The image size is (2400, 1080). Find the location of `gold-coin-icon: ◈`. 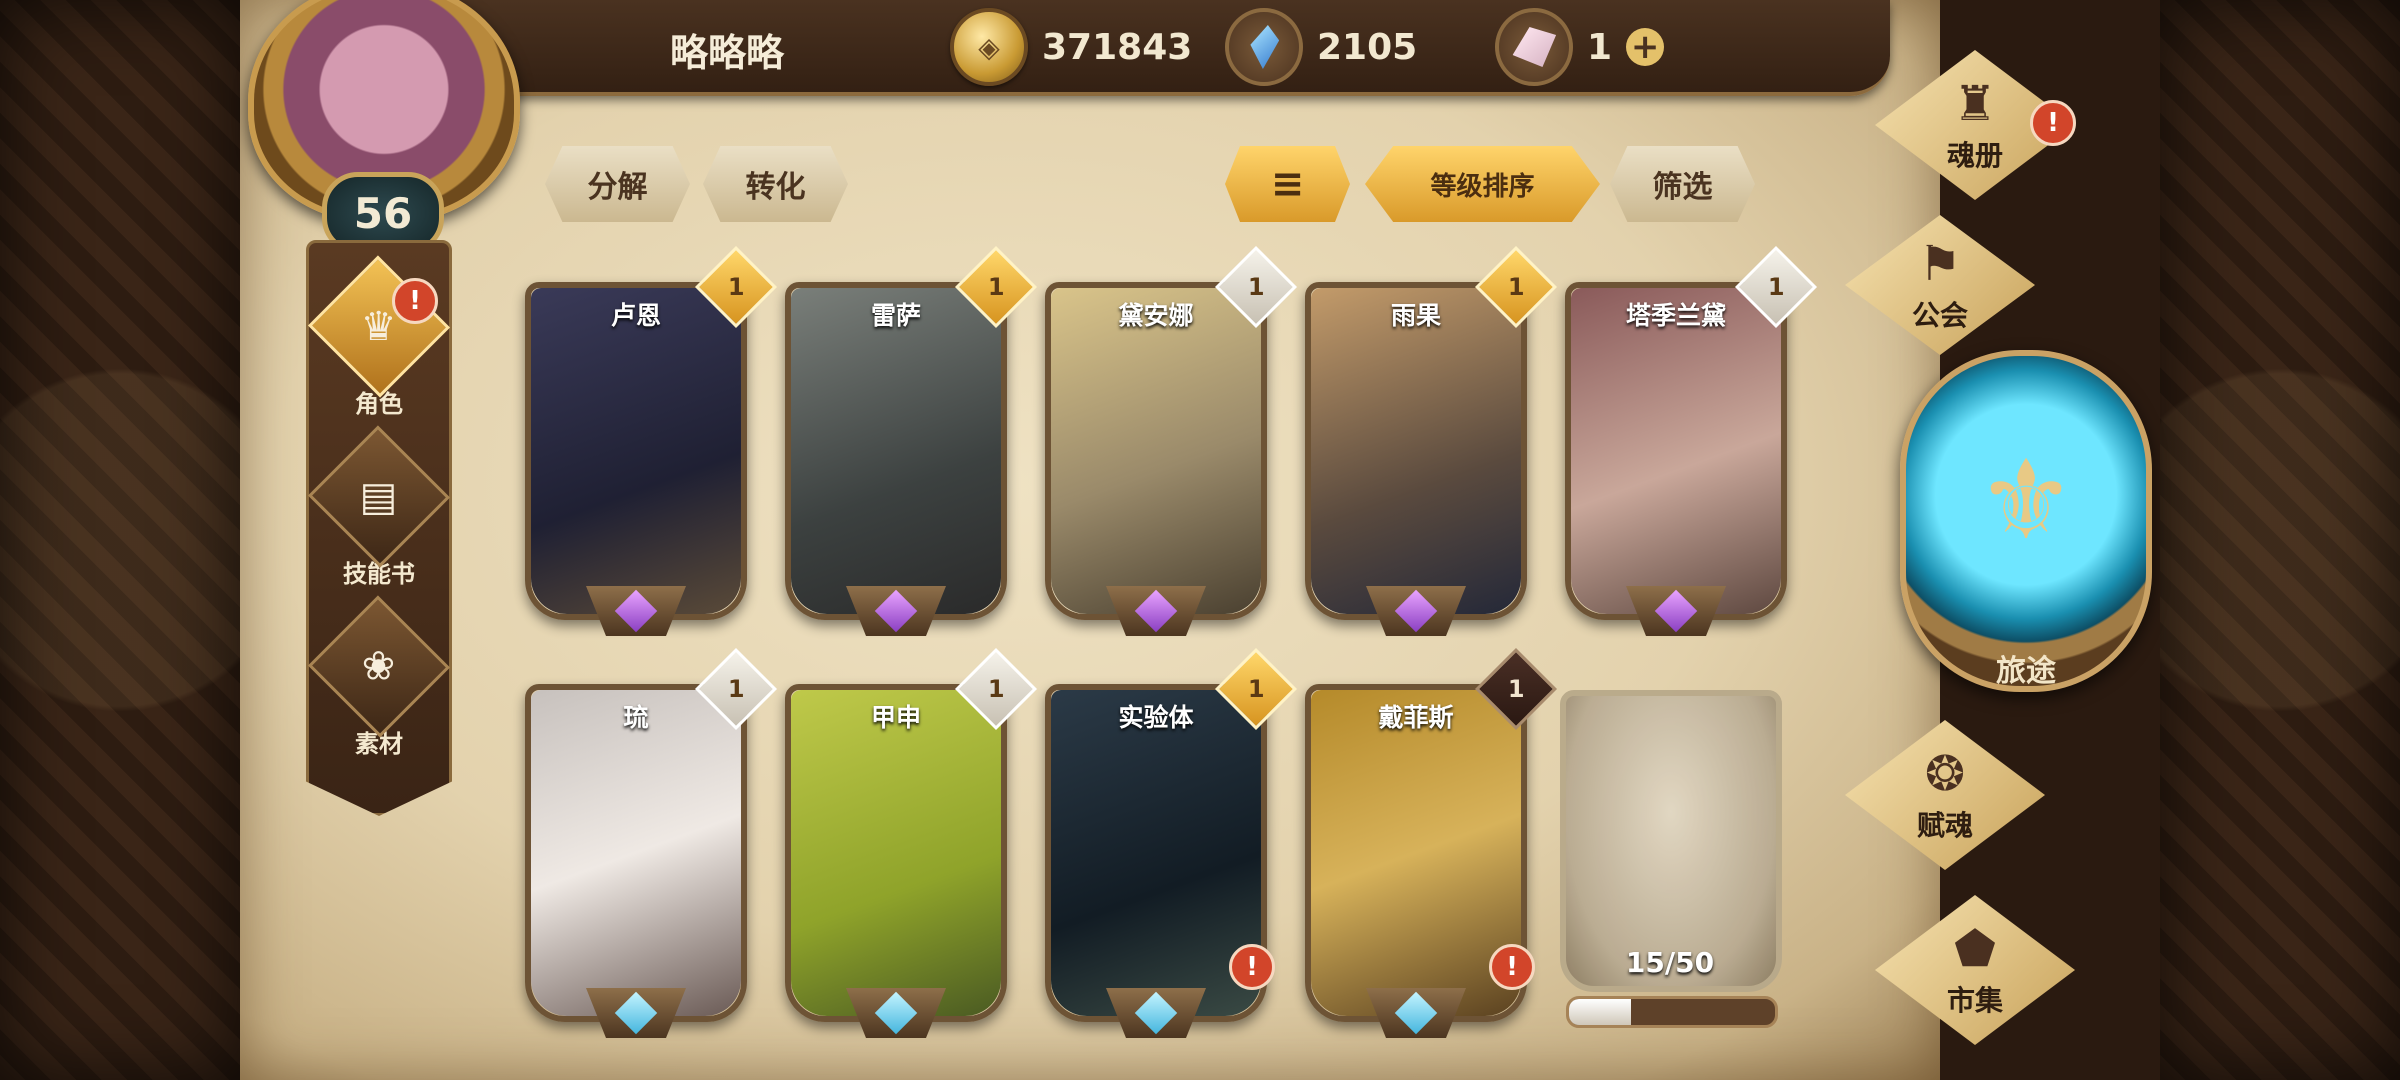

gold-coin-icon: ◈ is located at coordinates (989, 47).